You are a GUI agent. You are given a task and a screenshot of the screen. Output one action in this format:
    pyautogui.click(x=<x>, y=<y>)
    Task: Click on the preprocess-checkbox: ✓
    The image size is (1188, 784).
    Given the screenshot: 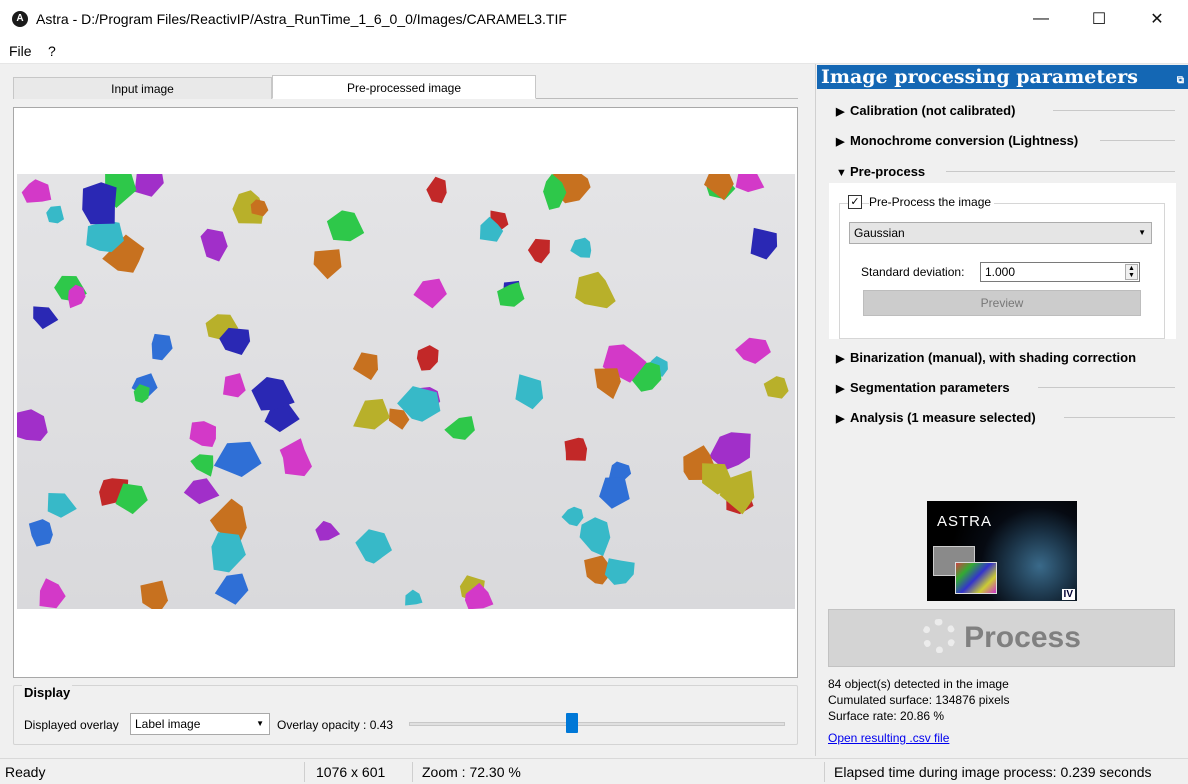 What is the action you would take?
    pyautogui.click(x=855, y=202)
    